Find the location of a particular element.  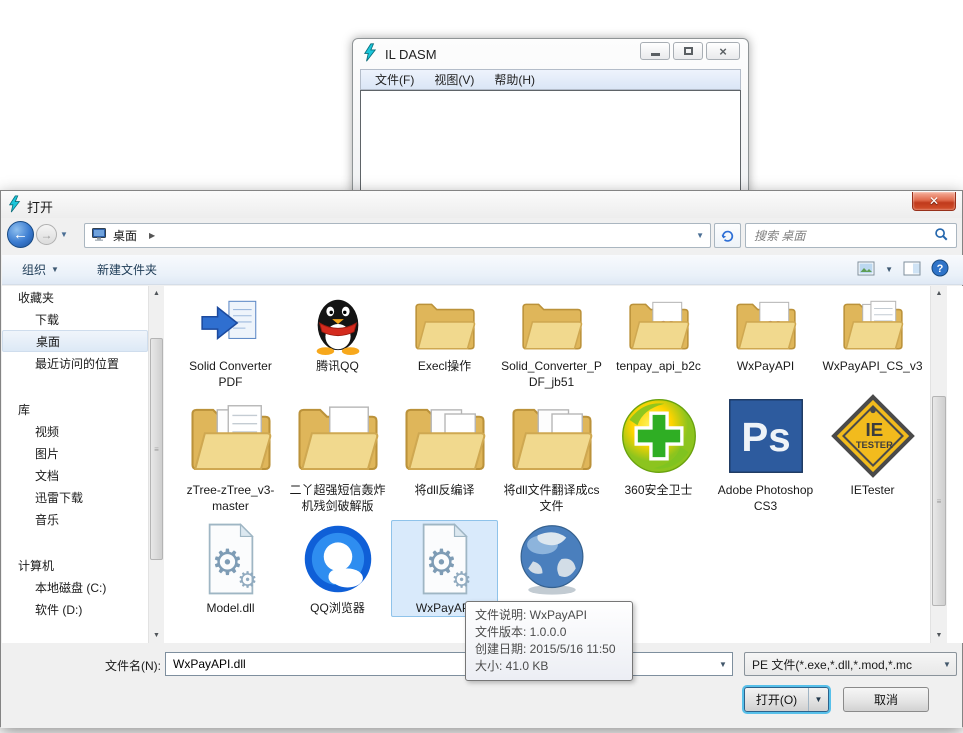

sidebar-item-videos: 视频 is located at coordinates (75, 434).